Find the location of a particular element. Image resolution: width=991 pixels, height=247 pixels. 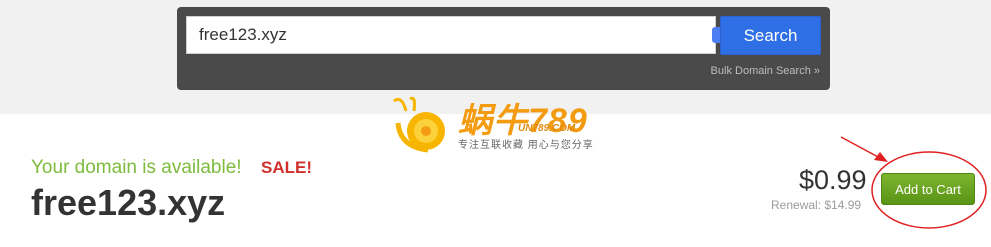

availability-message: Your domain is available! is located at coordinates (136, 167).